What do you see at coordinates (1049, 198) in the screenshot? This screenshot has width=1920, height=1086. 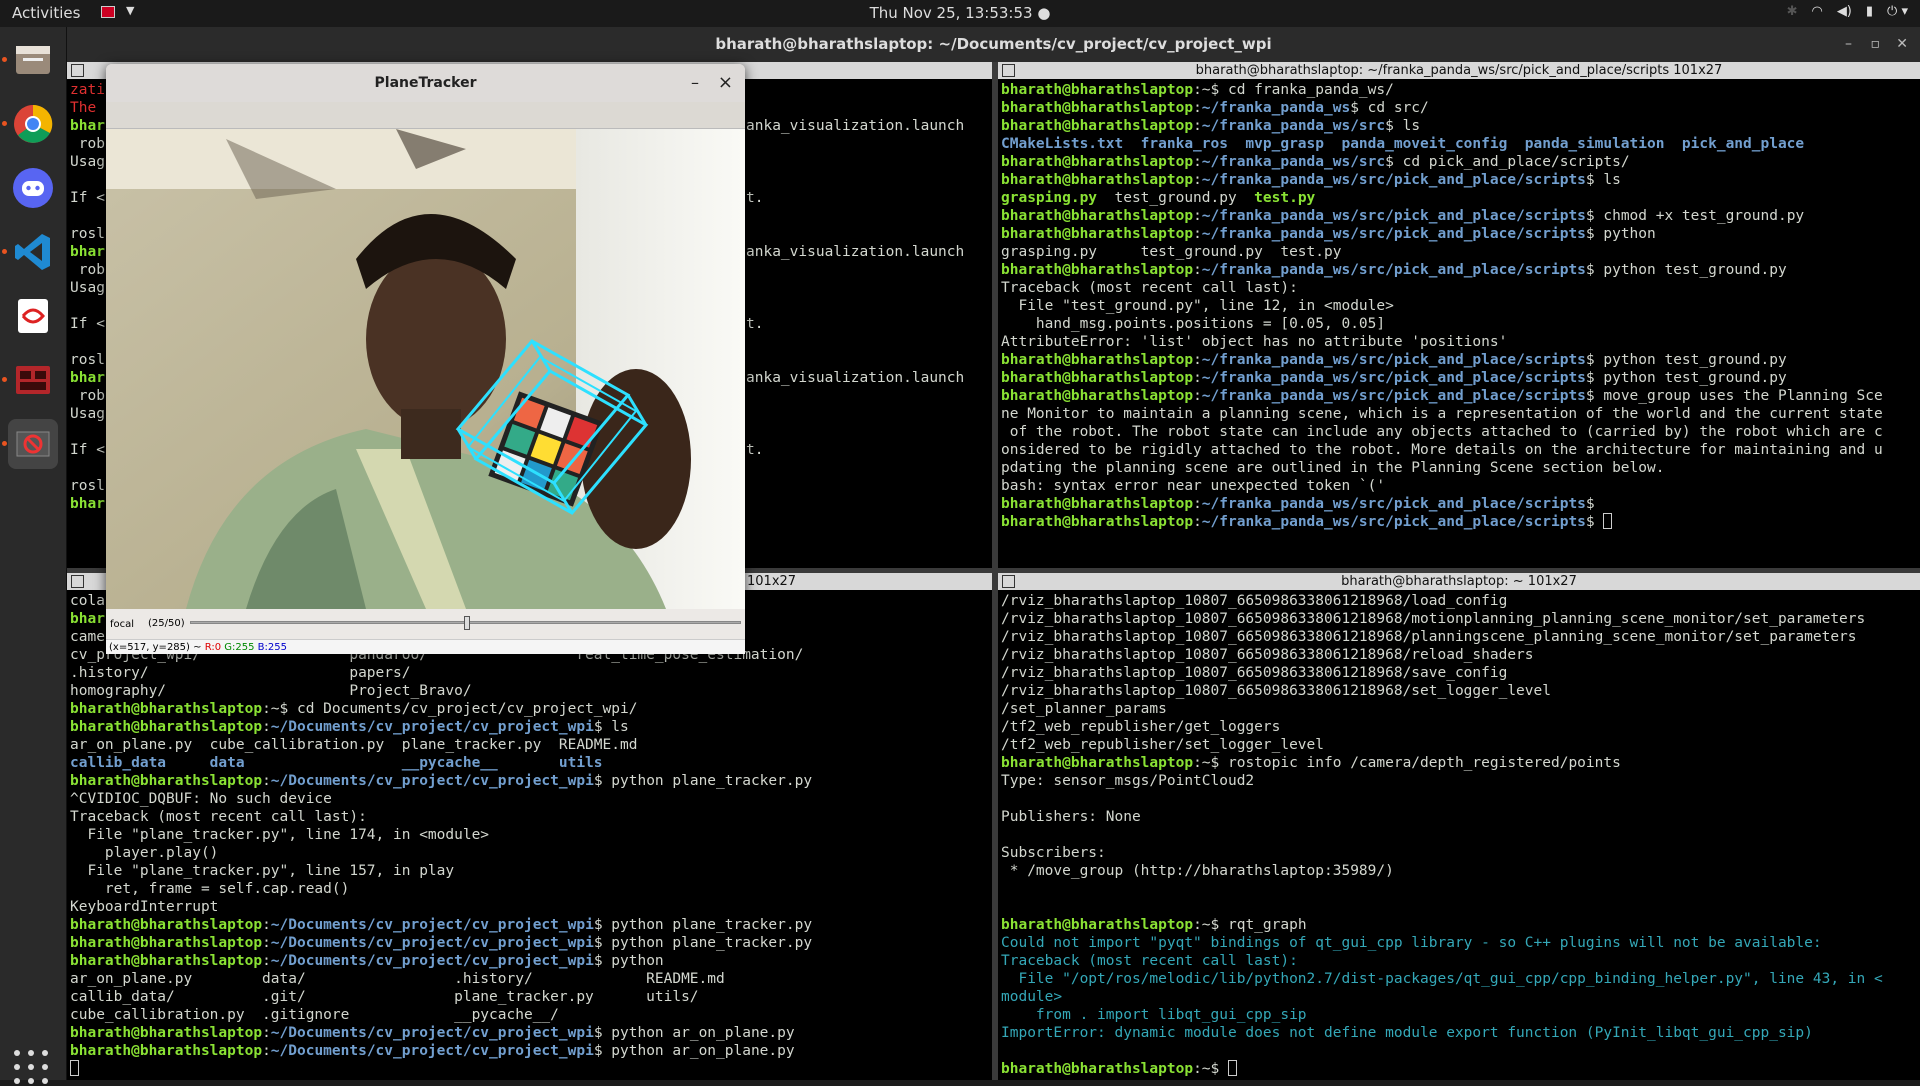 I see `terminal-text: grasping.py` at bounding box center [1049, 198].